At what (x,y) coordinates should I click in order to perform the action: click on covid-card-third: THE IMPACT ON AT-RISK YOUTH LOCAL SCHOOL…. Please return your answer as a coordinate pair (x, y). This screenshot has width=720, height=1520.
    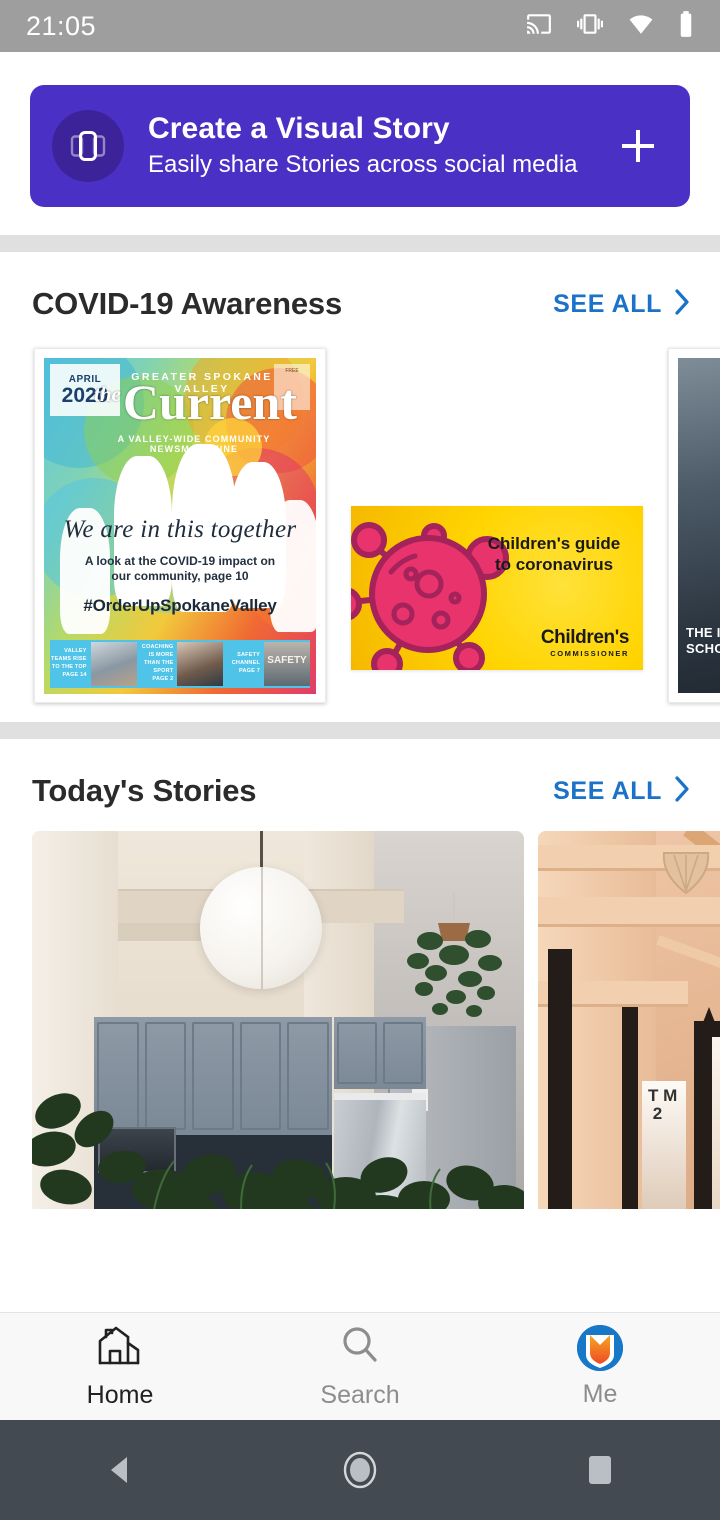
    Looking at the image, I should click on (694, 525).